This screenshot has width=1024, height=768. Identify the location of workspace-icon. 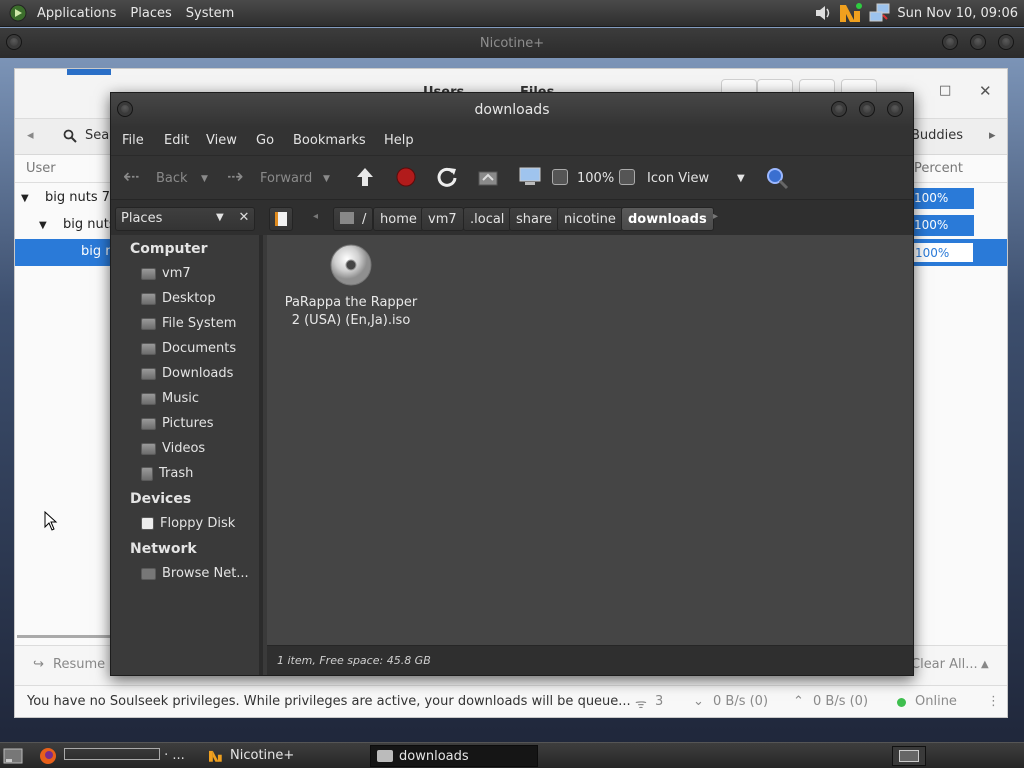
(909, 756).